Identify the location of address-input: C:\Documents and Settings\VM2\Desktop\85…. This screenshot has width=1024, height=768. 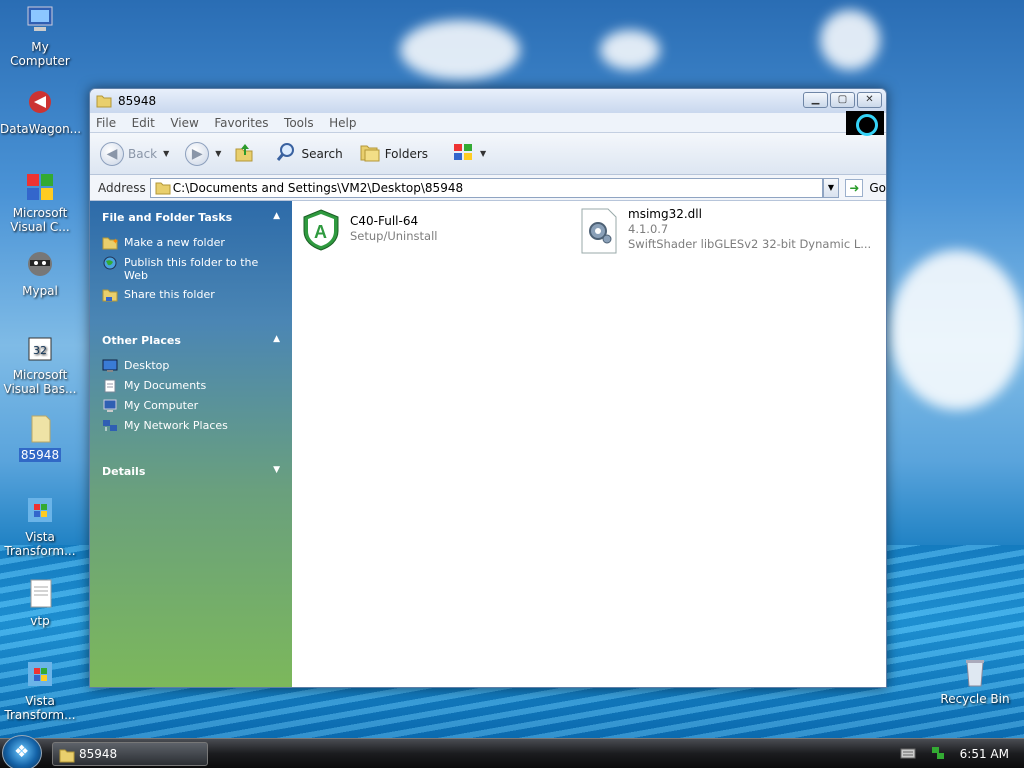
(486, 187).